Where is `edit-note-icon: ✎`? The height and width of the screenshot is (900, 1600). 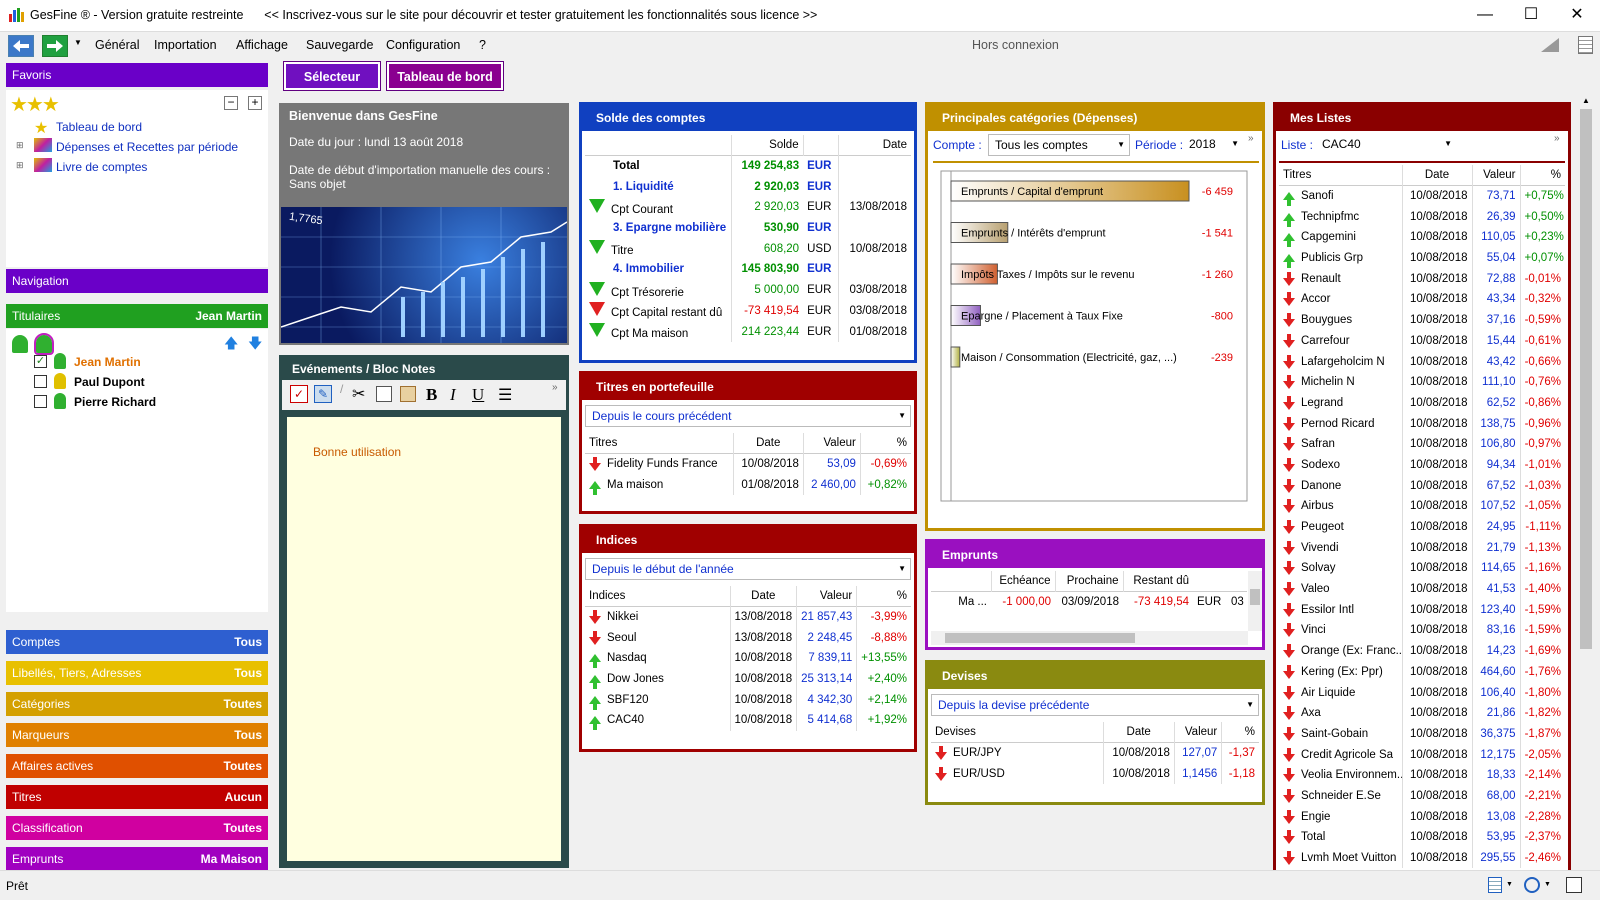 edit-note-icon: ✎ is located at coordinates (323, 394).